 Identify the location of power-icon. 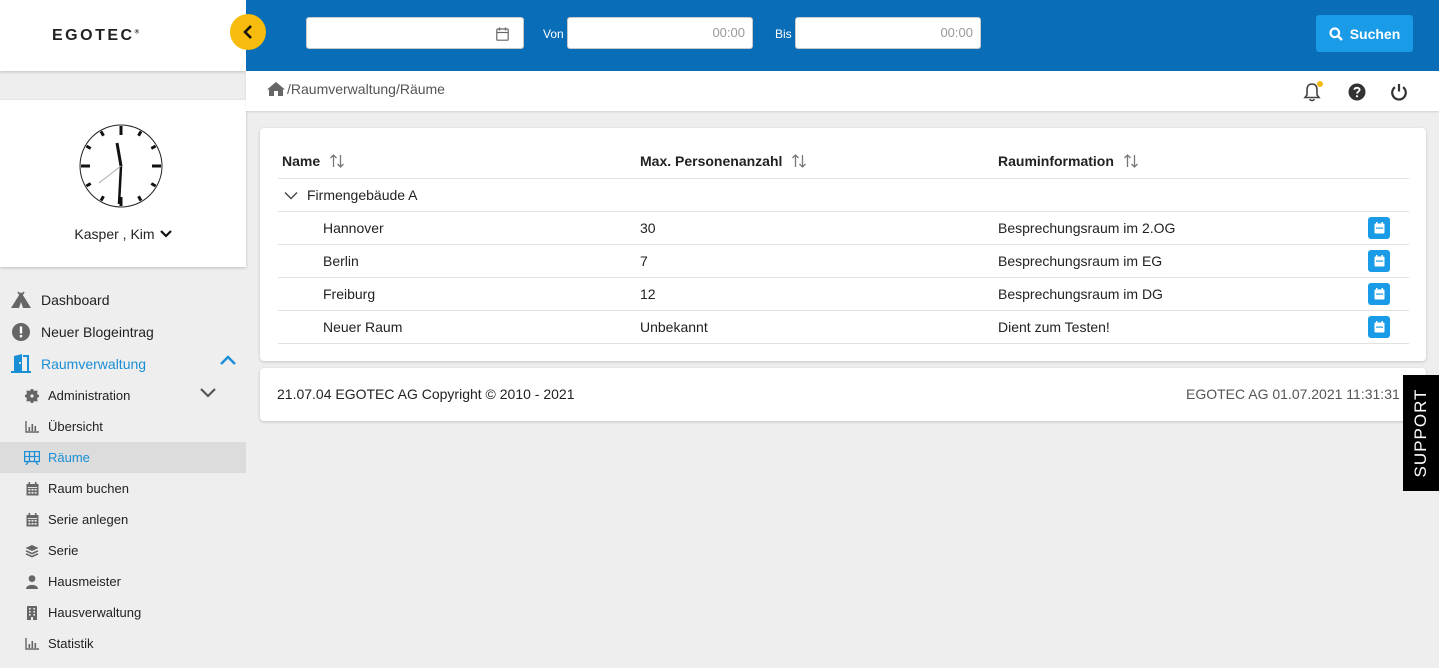
(1399, 92).